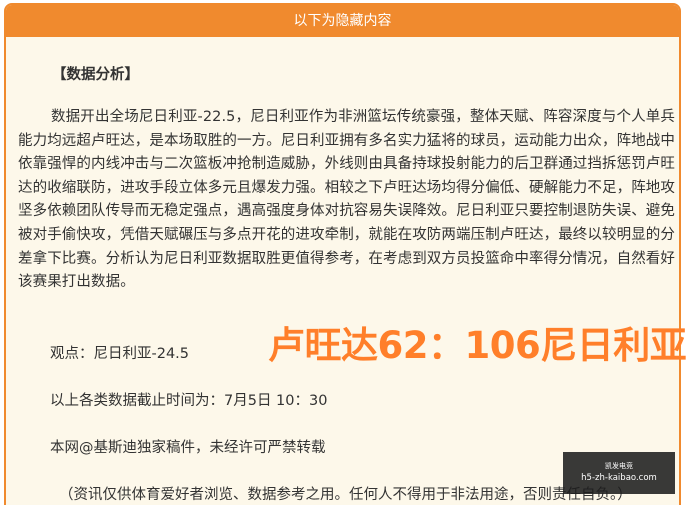 This screenshot has width=686, height=505. I want to click on watermark-url: h5-zh-kaibao.com, so click(619, 478).